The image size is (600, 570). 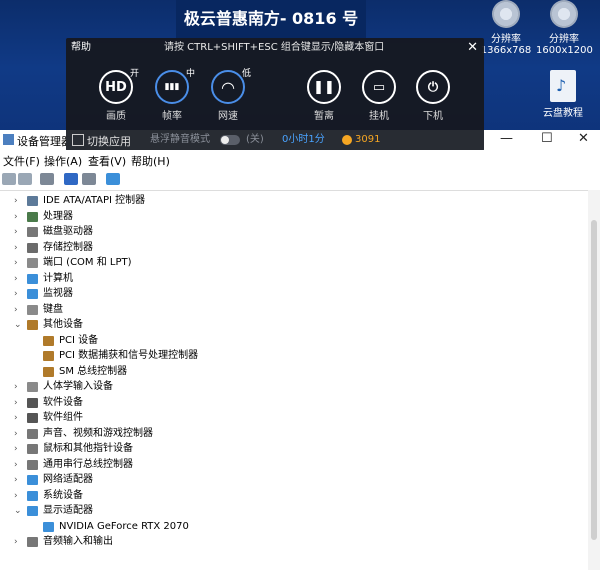 I want to click on desktop-icon-res-1366: 分辨率 1366x768, so click(x=506, y=28).